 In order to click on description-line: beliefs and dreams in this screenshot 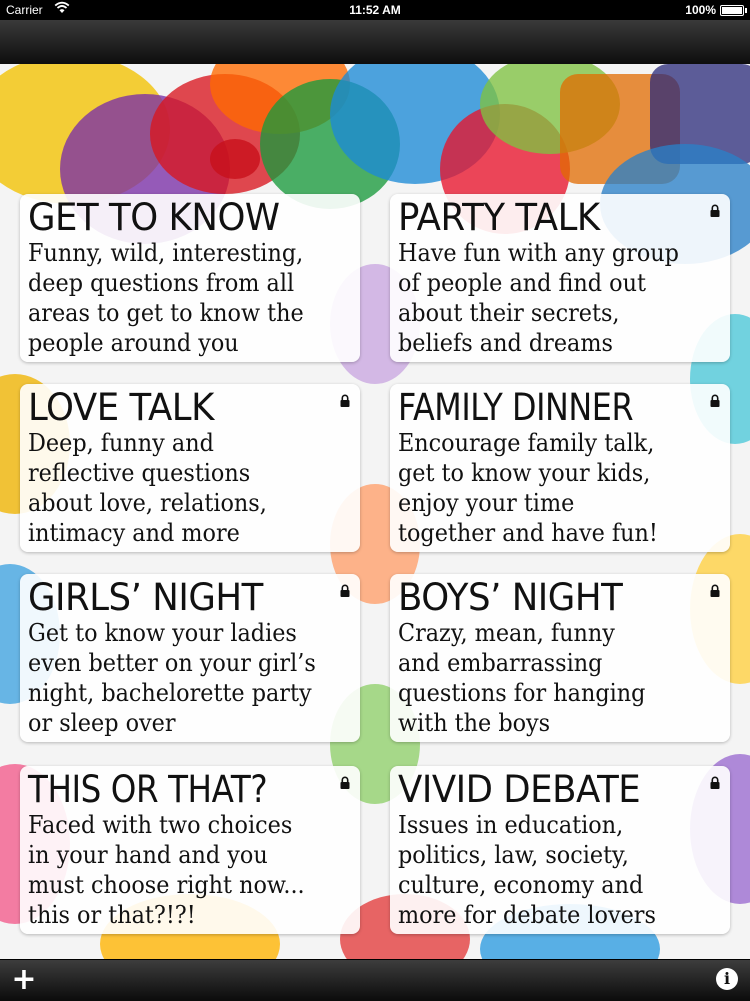, I will do `click(505, 343)`.